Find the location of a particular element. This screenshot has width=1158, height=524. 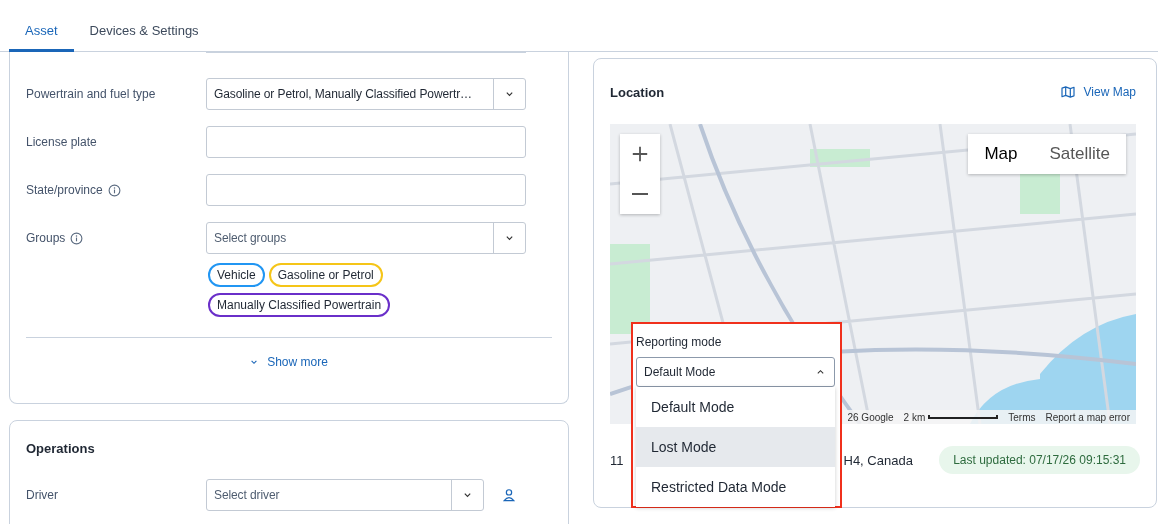

chevron-icon is located at coordinates (254, 362).